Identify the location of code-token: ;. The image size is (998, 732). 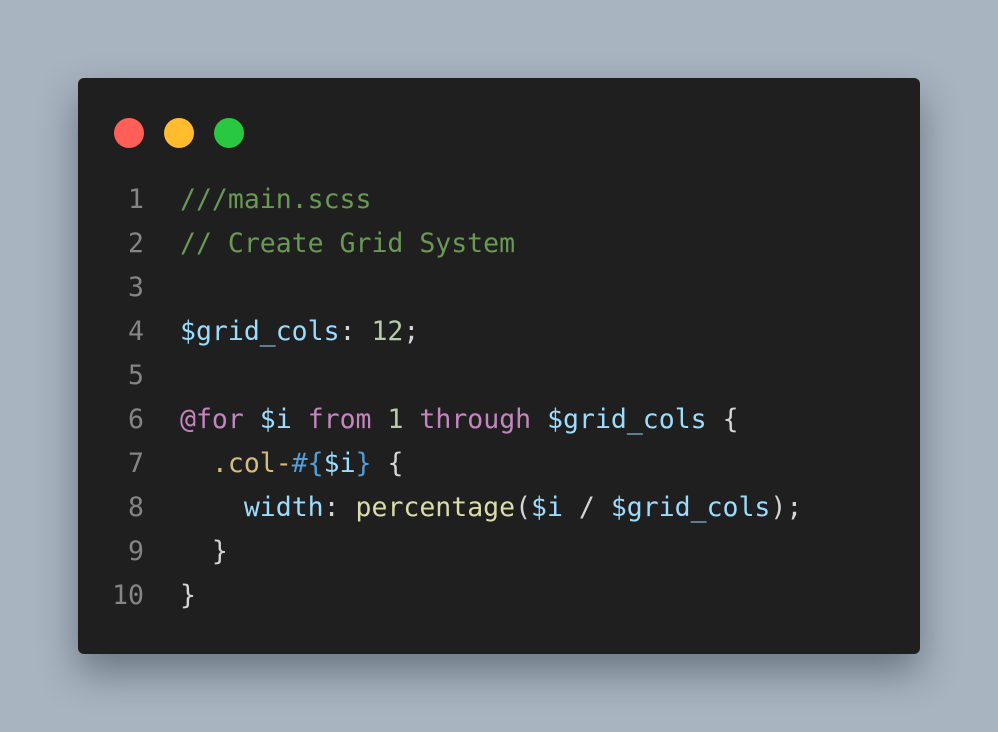
(411, 331).